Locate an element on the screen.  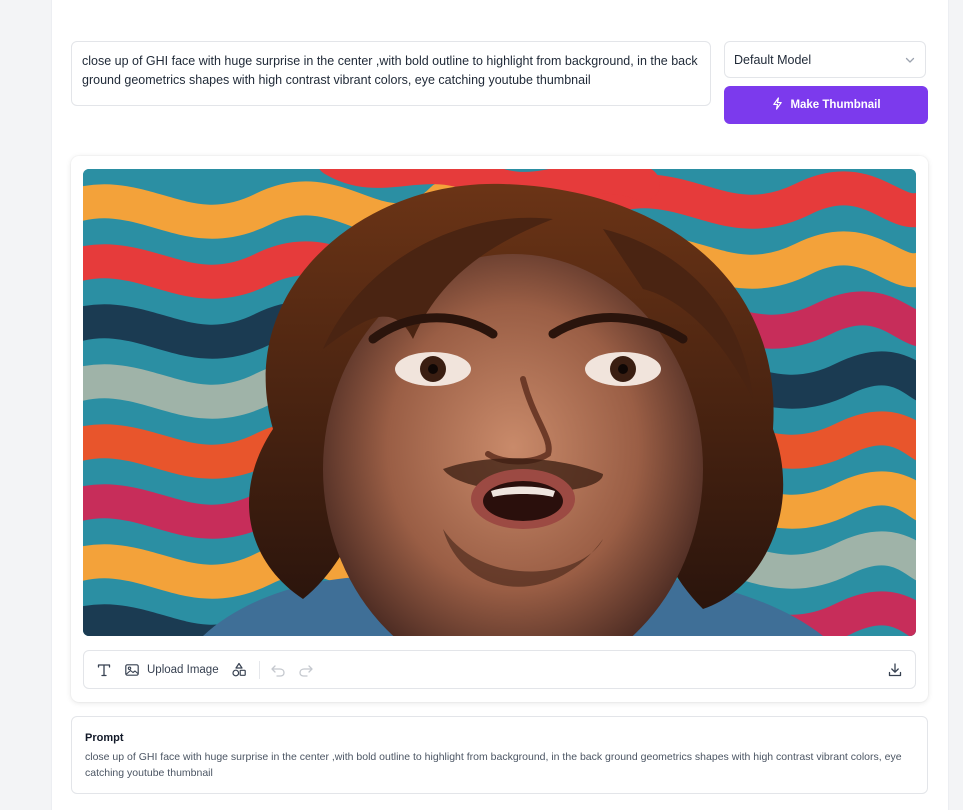
upload-image-button: Upload Image is located at coordinates (171, 670).